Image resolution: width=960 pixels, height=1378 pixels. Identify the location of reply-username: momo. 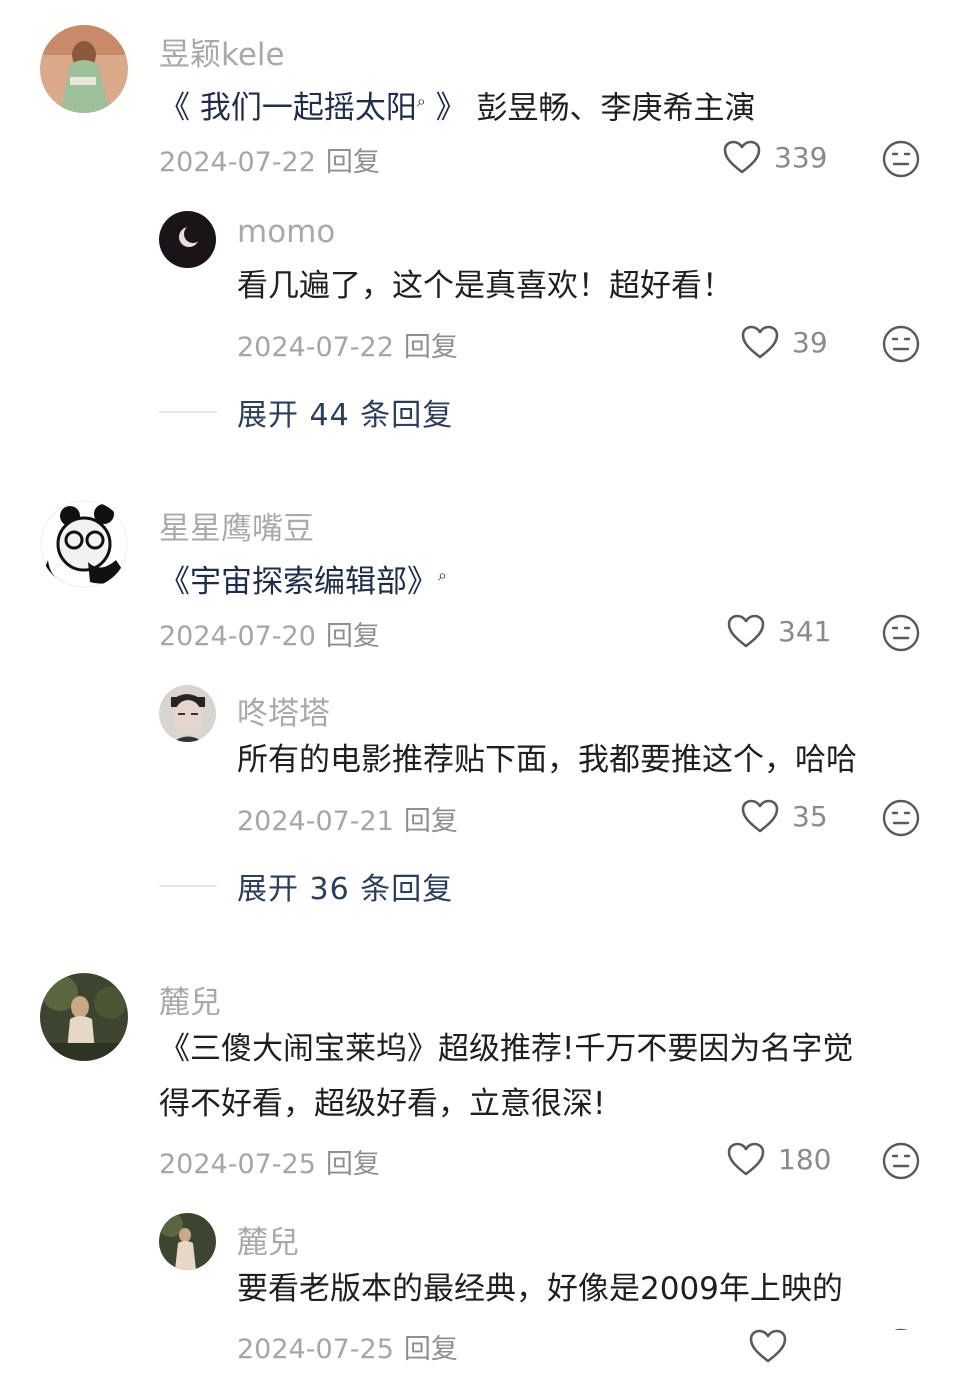
(286, 232).